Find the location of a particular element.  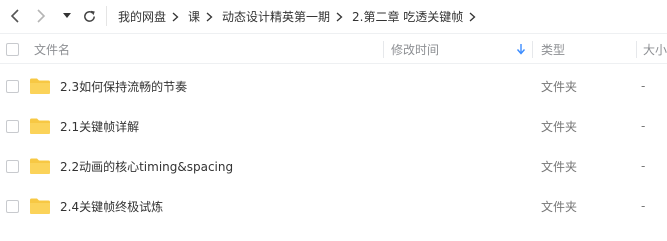

back-button is located at coordinates (15, 16).